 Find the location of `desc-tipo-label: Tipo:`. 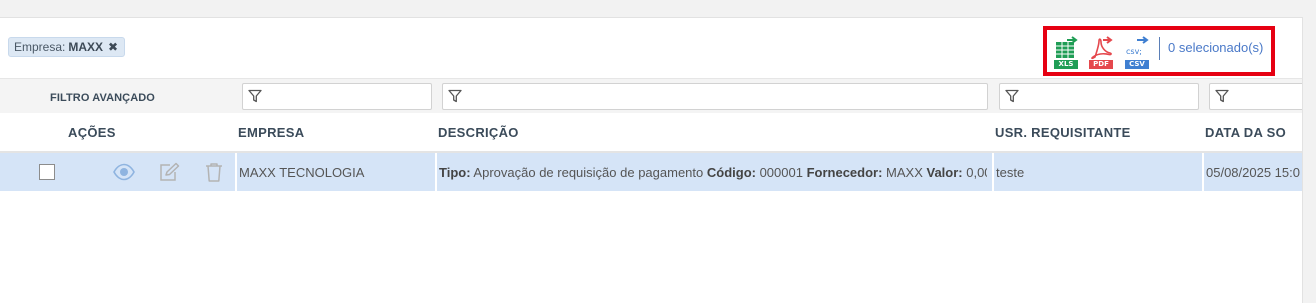

desc-tipo-label: Tipo: is located at coordinates (455, 172).